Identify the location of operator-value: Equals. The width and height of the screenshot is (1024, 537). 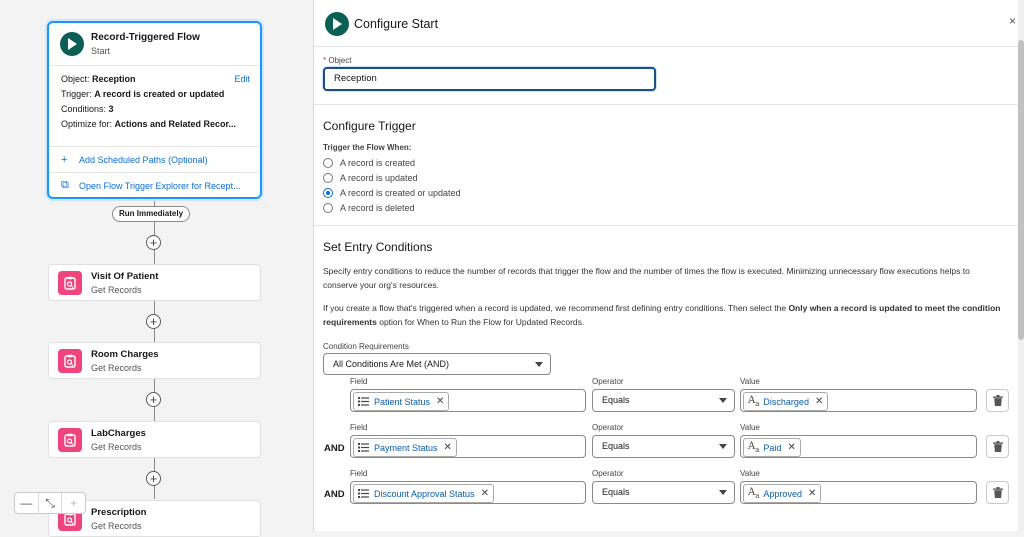
(616, 400).